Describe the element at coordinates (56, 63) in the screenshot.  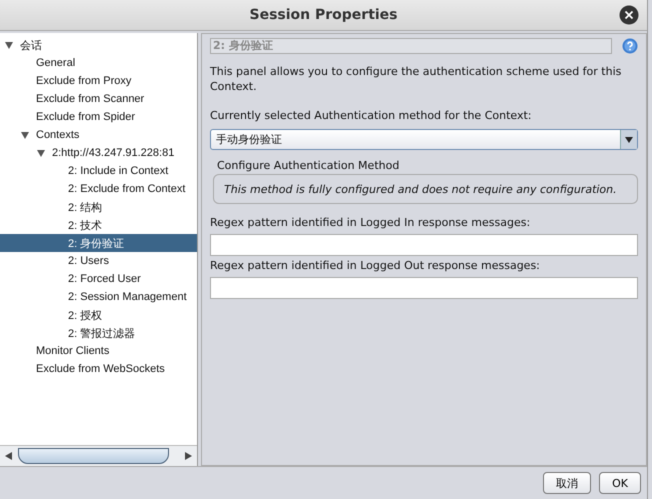
I see `tree-item: General` at that location.